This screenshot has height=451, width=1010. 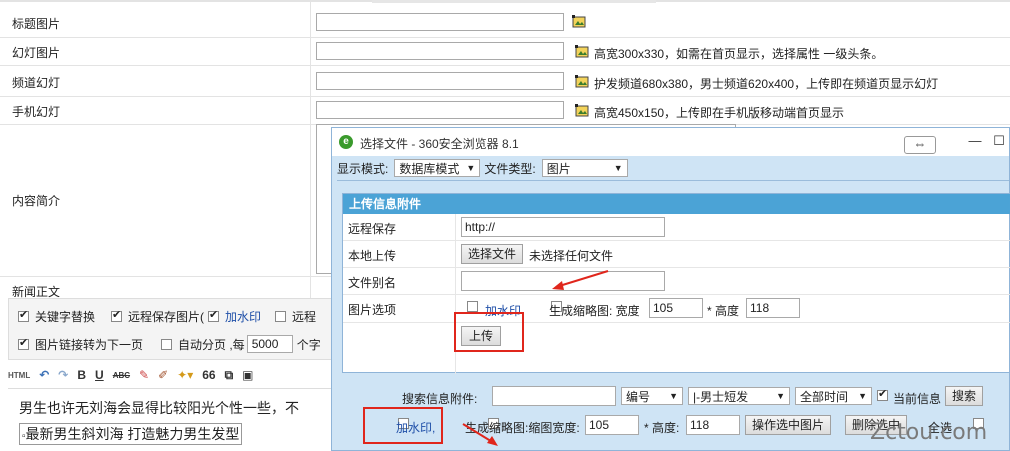 What do you see at coordinates (582, 279) in the screenshot?
I see `annotation-arrow` at bounding box center [582, 279].